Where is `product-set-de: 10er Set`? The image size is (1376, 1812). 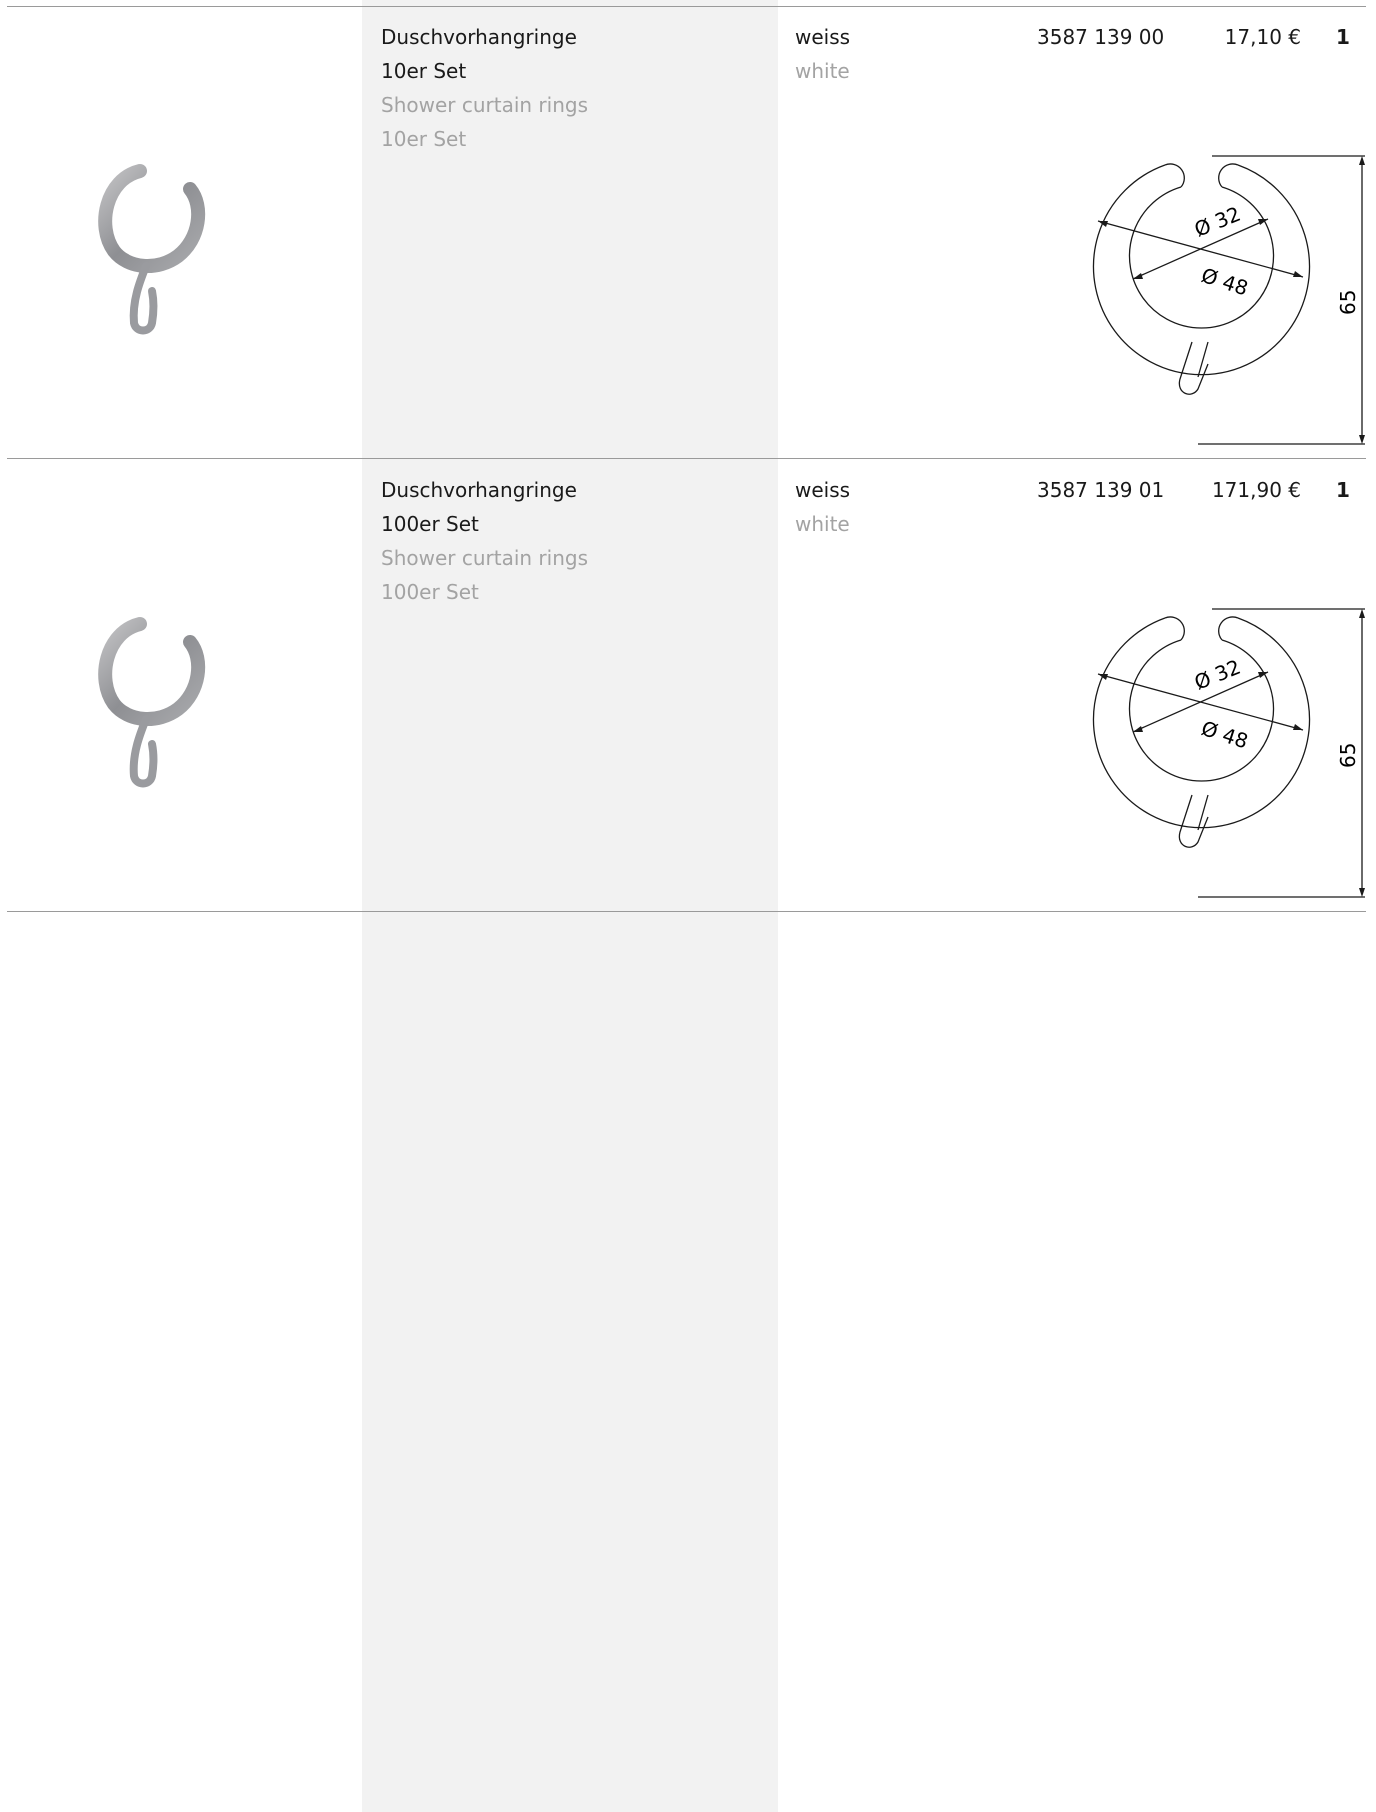 product-set-de: 10er Set is located at coordinates (424, 71).